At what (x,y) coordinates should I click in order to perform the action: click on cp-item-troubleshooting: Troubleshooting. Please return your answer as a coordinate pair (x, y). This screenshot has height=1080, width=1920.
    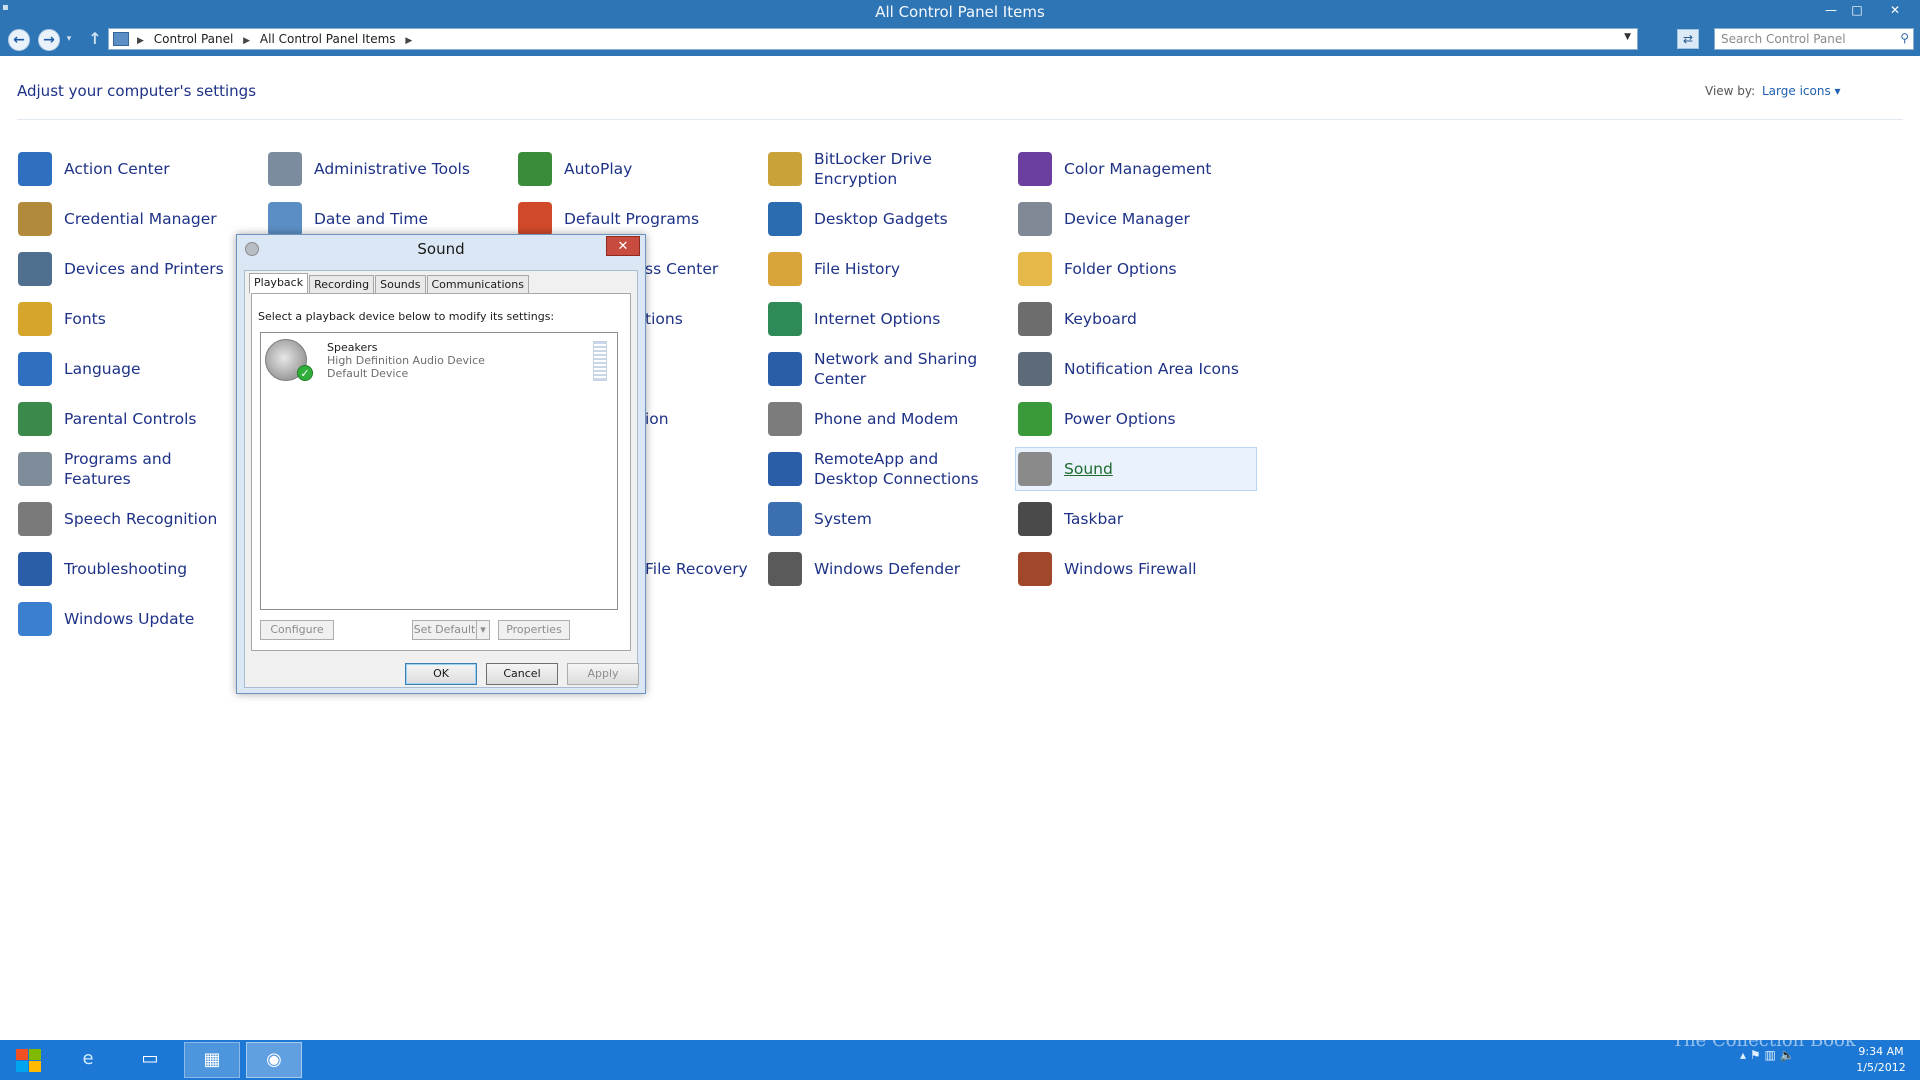
    Looking at the image, I should click on (130, 569).